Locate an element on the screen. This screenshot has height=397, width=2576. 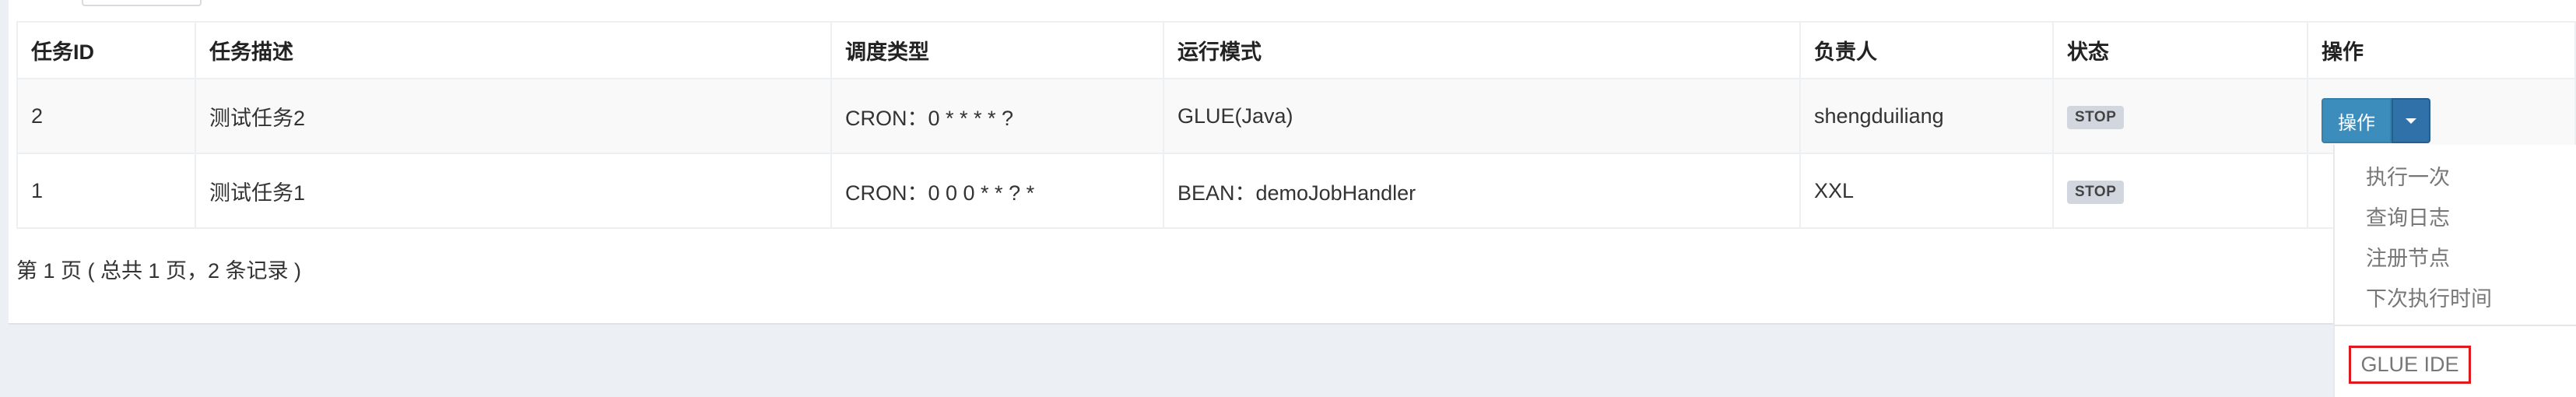
menu-divider is located at coordinates (2456, 325).